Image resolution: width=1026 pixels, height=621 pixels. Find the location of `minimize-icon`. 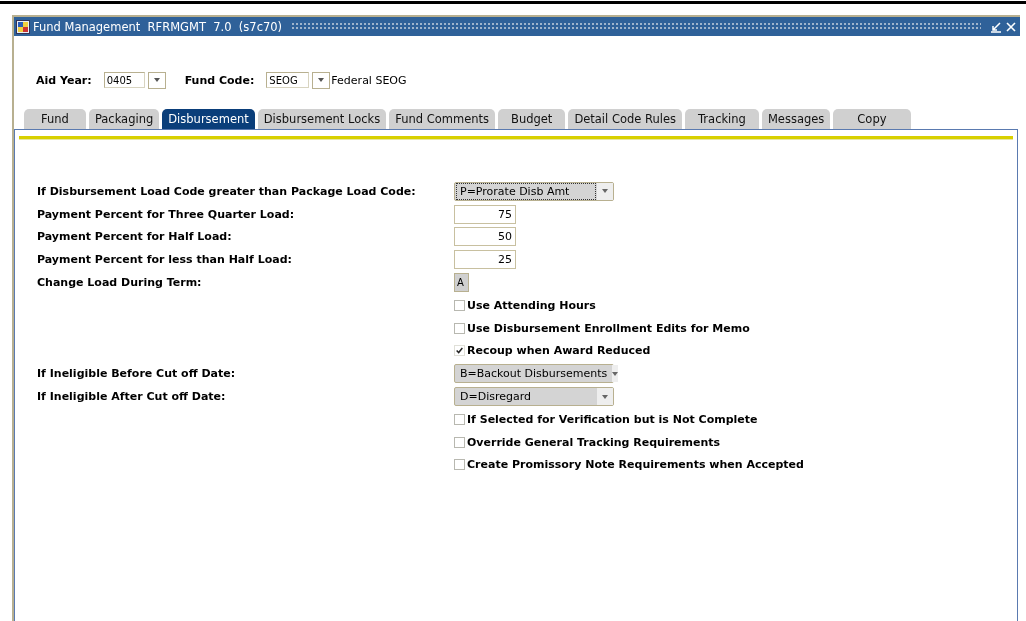

minimize-icon is located at coordinates (996, 26).